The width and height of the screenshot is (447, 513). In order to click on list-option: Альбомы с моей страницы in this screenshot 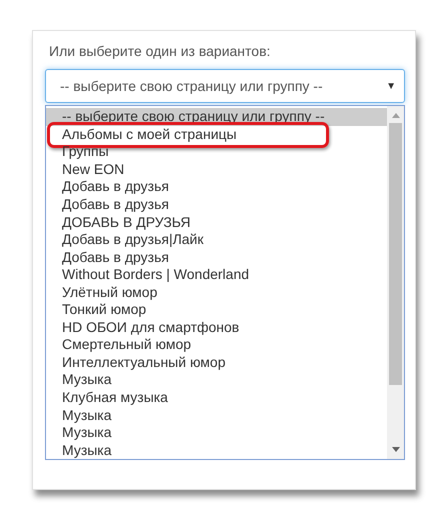, I will do `click(216, 135)`.